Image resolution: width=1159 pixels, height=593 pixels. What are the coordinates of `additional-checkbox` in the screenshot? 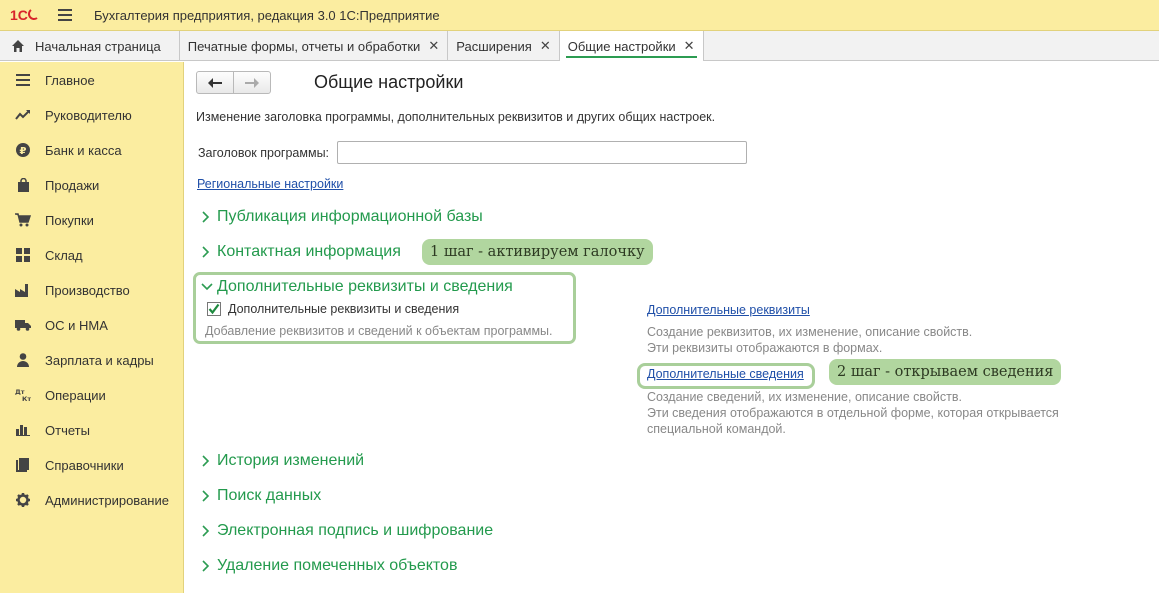 It's located at (214, 309).